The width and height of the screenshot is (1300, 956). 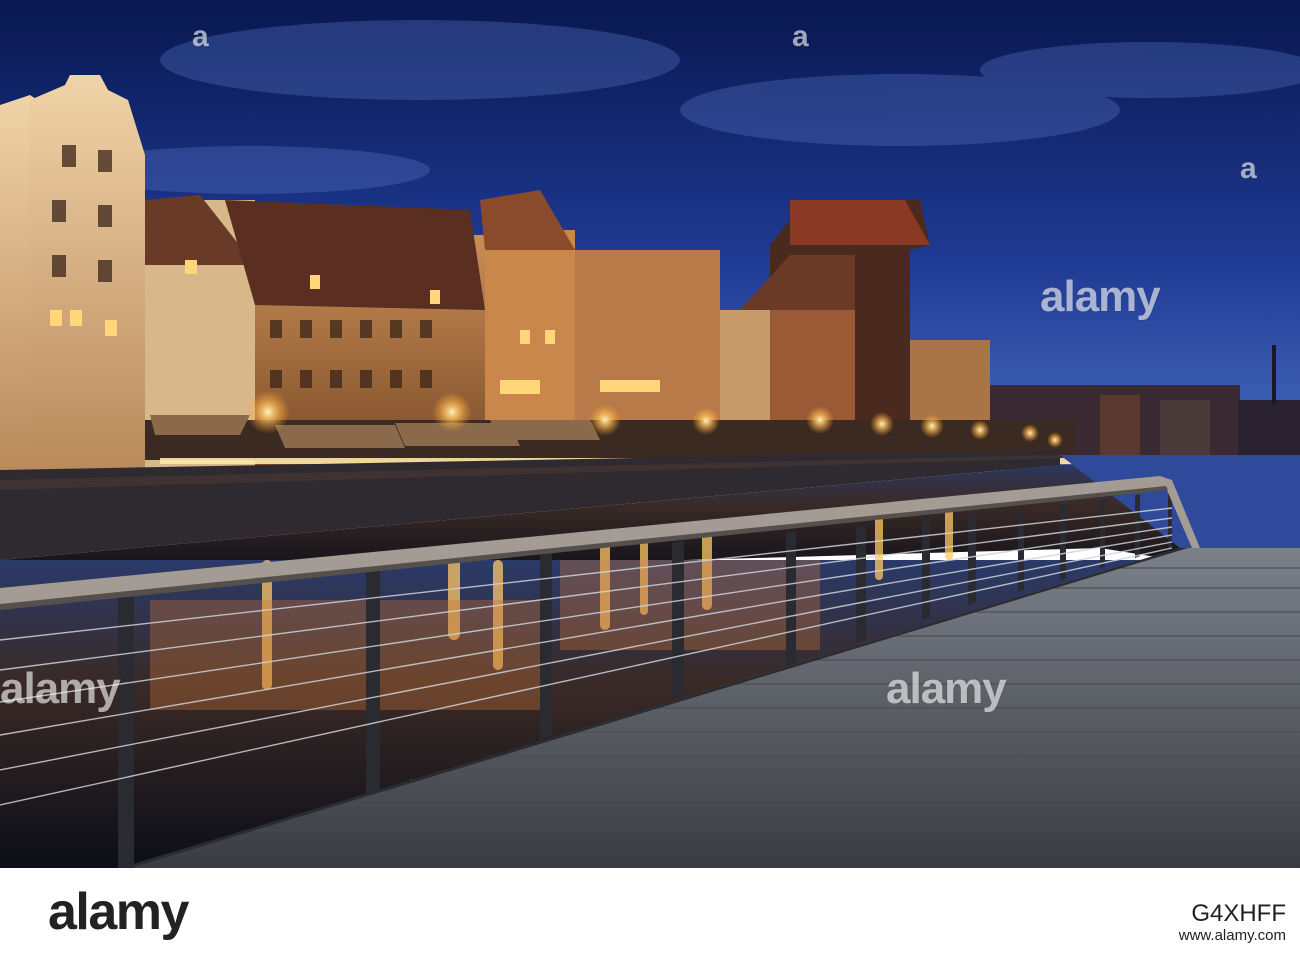 I want to click on footer-logo: alamy, so click(x=118, y=912).